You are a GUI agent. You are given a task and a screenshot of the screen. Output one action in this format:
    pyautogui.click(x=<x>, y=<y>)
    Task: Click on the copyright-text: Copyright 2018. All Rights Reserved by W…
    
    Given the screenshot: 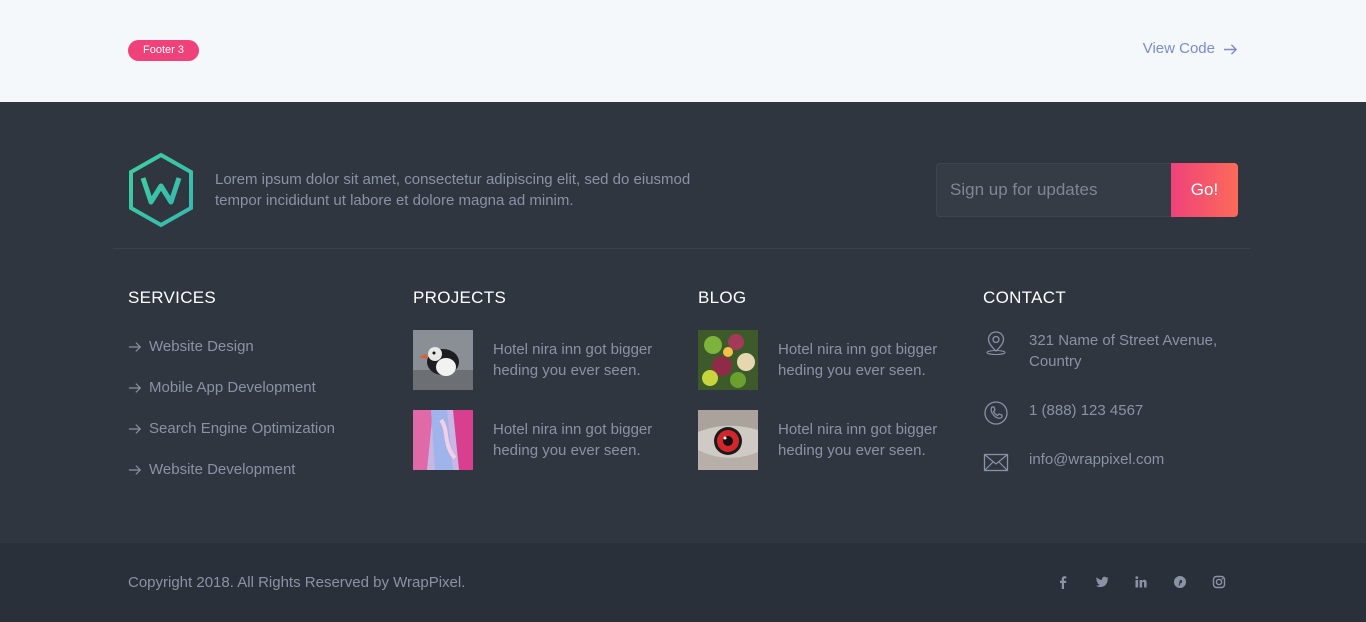 What is the action you would take?
    pyautogui.click(x=297, y=582)
    